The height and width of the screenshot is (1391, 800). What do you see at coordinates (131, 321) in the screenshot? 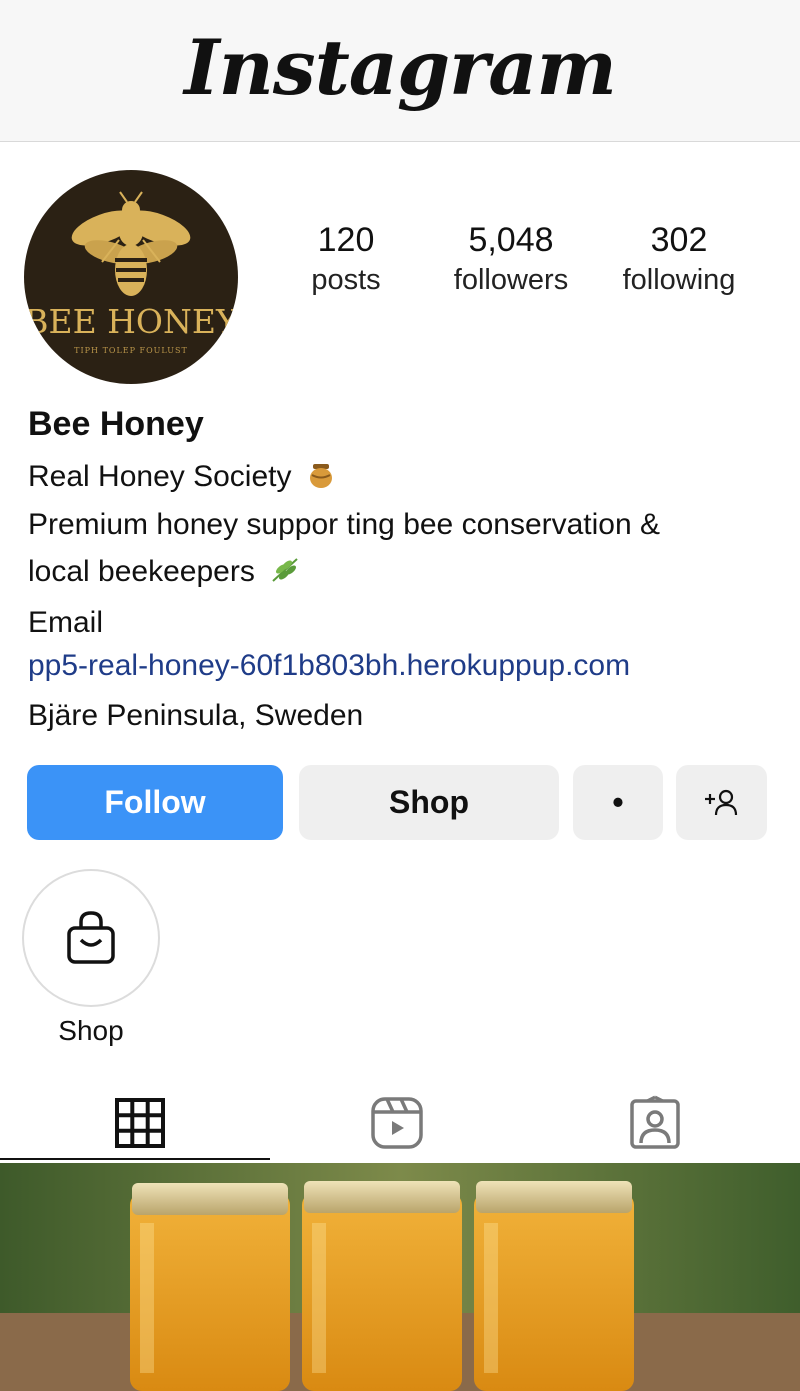
I see `logo-text: BEE HONEY` at bounding box center [131, 321].